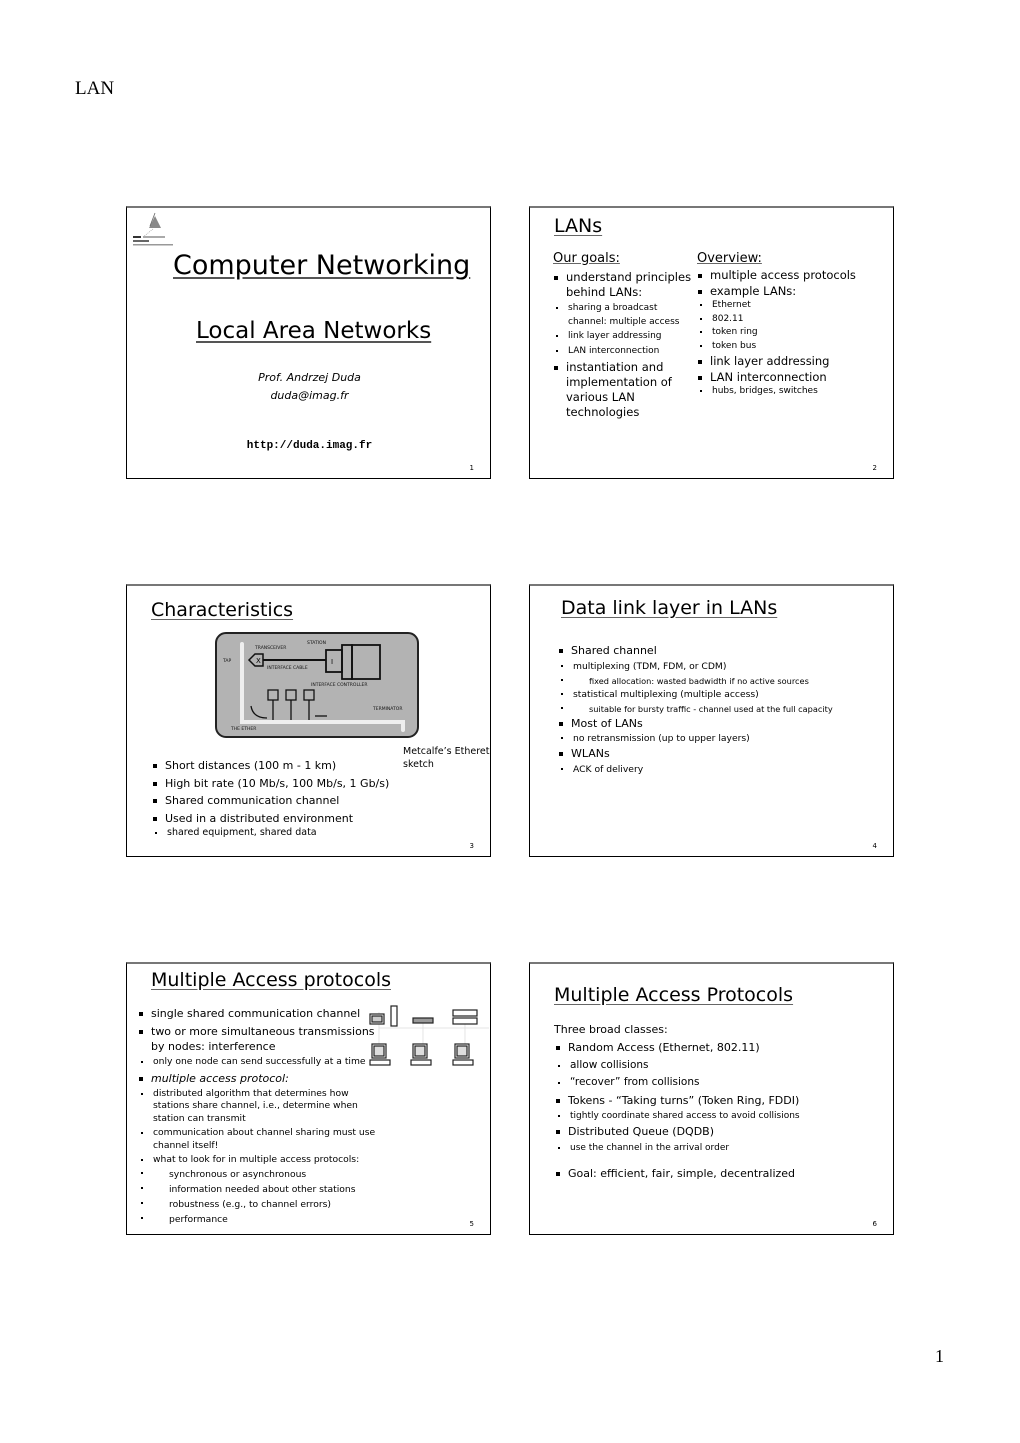 The width and height of the screenshot is (1020, 1443). I want to click on list-subitem: token bus, so click(793, 347).